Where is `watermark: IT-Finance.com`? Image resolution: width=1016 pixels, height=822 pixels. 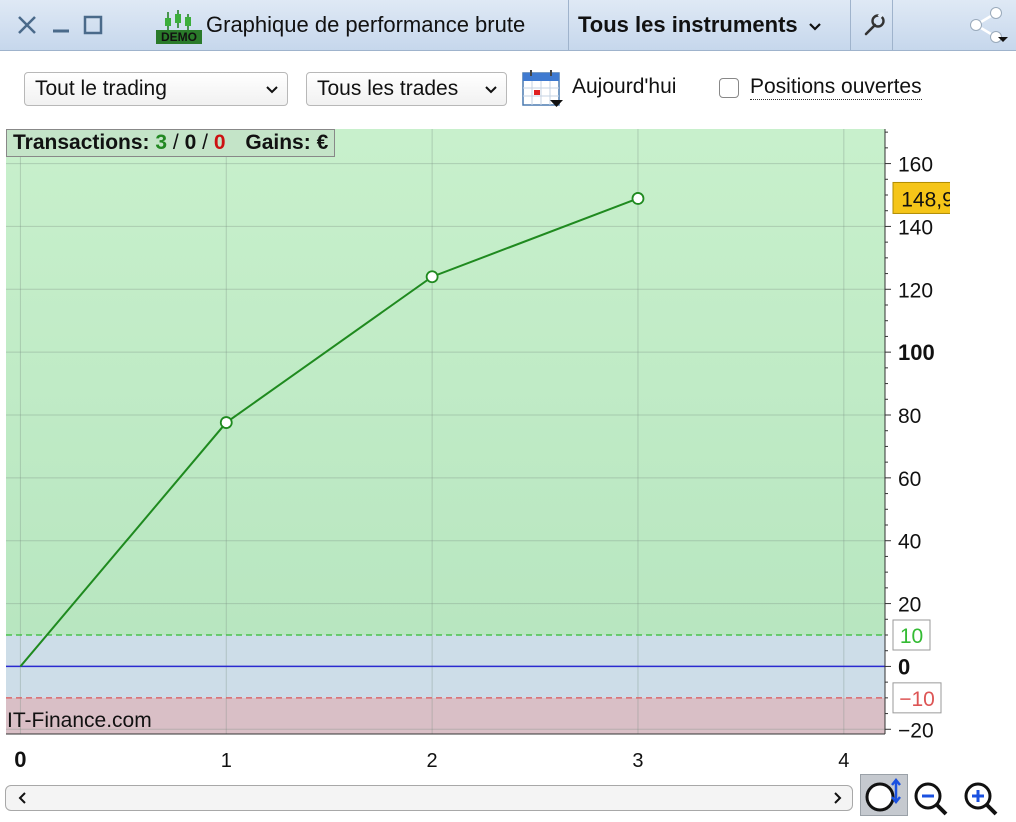 watermark: IT-Finance.com is located at coordinates (79, 720).